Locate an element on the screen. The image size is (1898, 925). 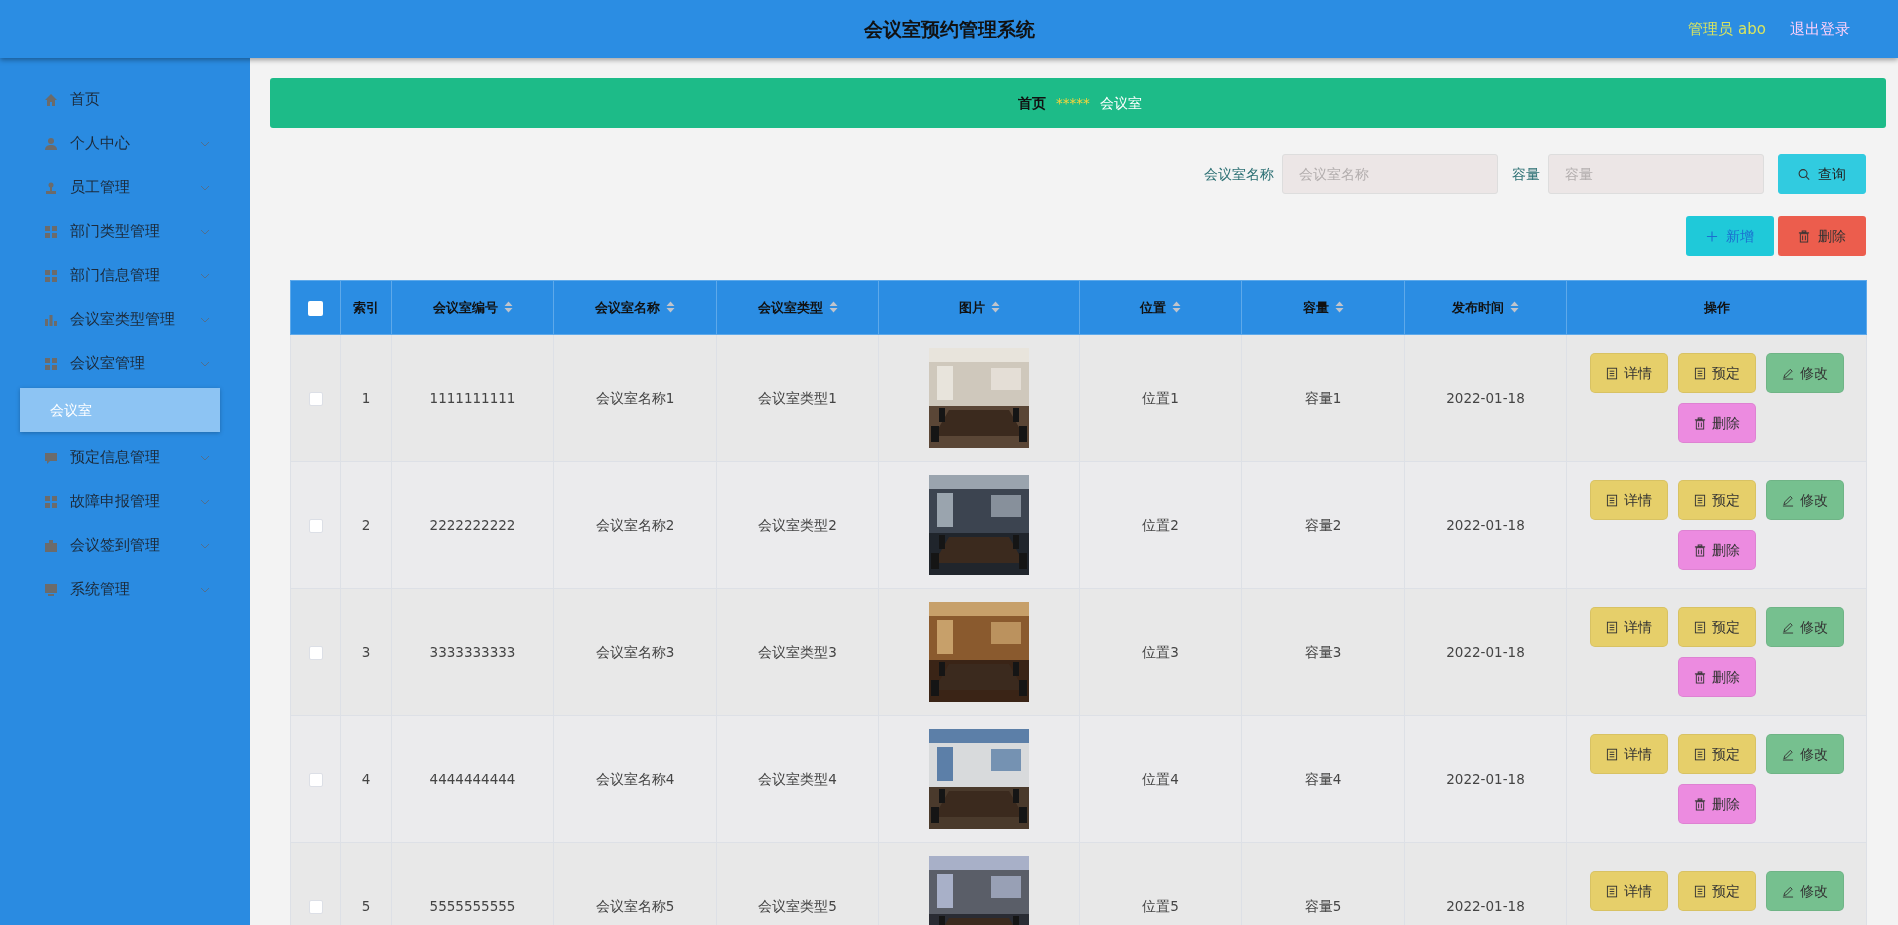
search-button: 查询 is located at coordinates (1822, 174).